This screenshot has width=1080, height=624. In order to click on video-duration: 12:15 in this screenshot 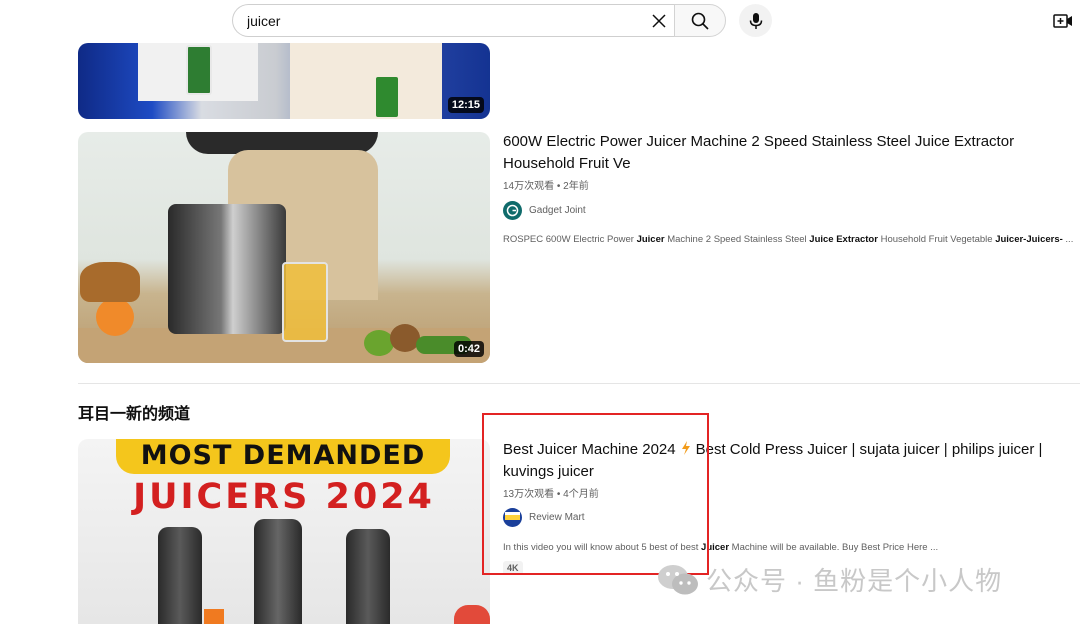, I will do `click(465, 105)`.